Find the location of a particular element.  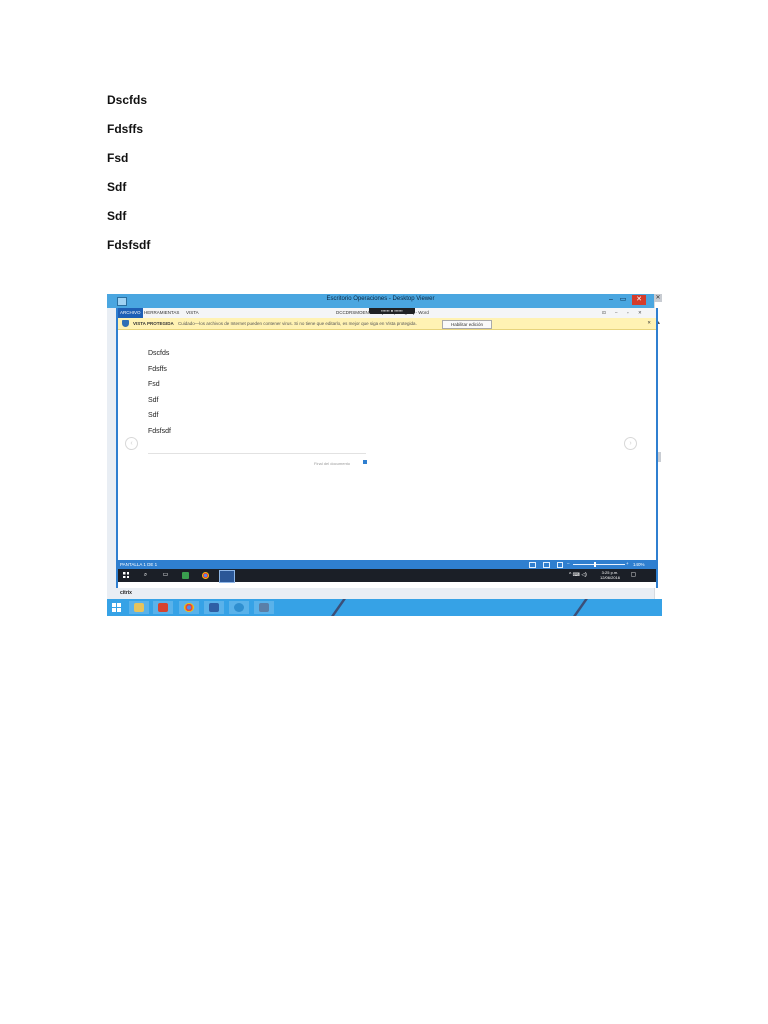

page-count: PANTALLA 1 DE 1 is located at coordinates (139, 564).